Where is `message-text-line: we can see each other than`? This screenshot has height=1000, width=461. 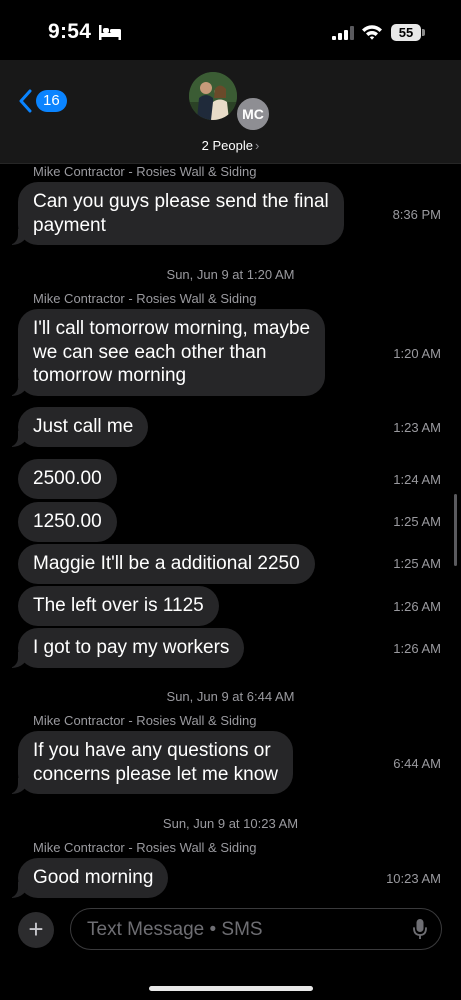 message-text-line: we can see each other than is located at coordinates (150, 352).